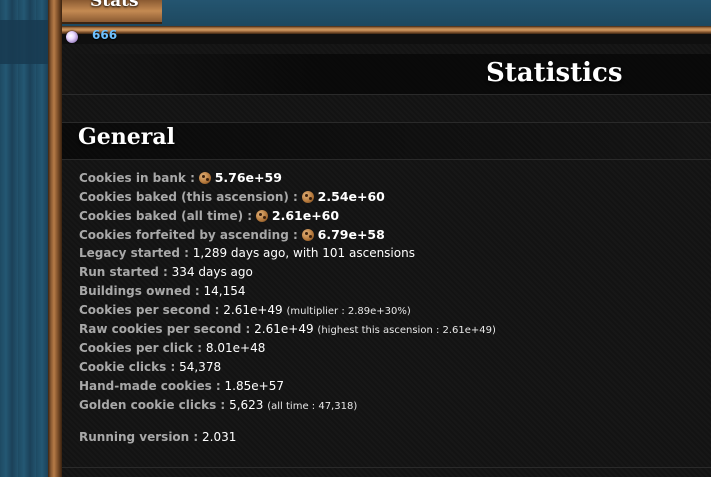 The width and height of the screenshot is (711, 477). What do you see at coordinates (351, 234) in the screenshot?
I see `stat-value: 6.79e+58` at bounding box center [351, 234].